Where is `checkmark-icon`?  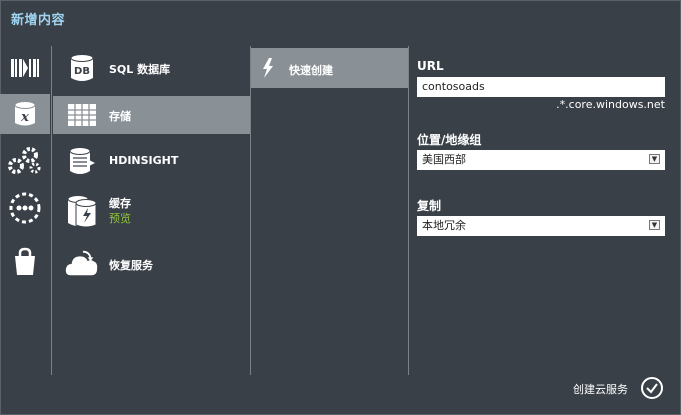
checkmark-icon is located at coordinates (652, 388).